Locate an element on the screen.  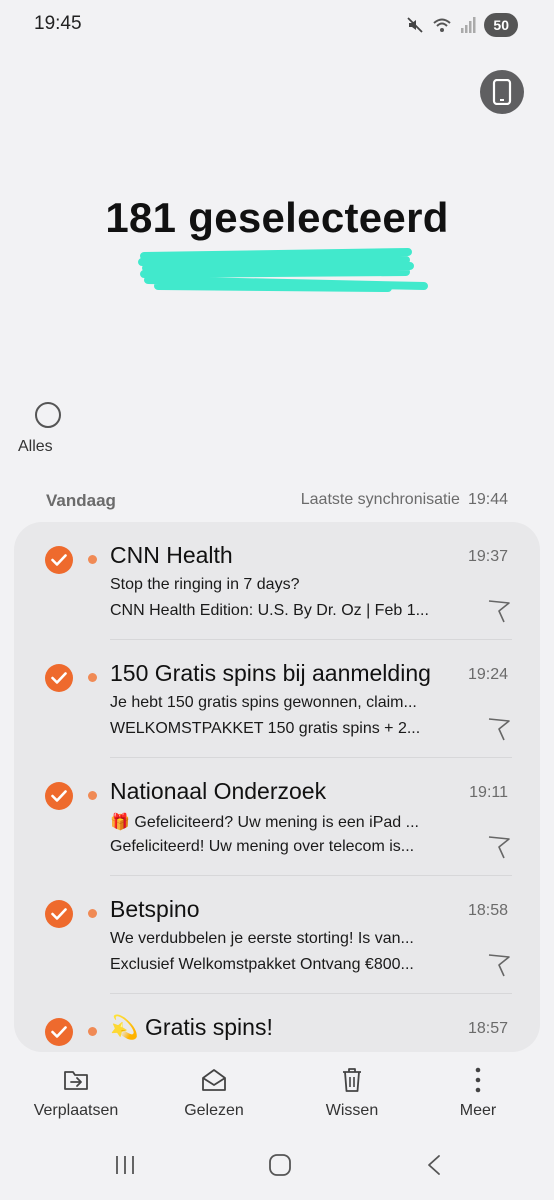
mail-sender: 150 Gratis spins bij aanmelding is located at coordinates (270, 673).